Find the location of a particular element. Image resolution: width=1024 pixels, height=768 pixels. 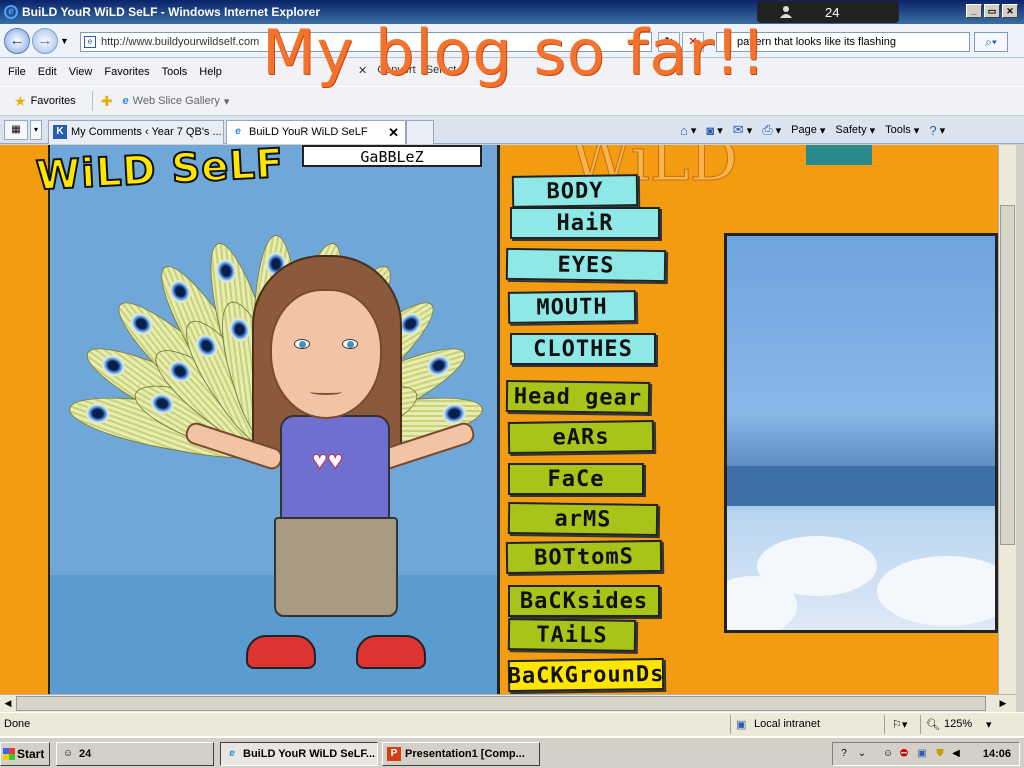

home-icon: ⌂ is located at coordinates (684, 130).